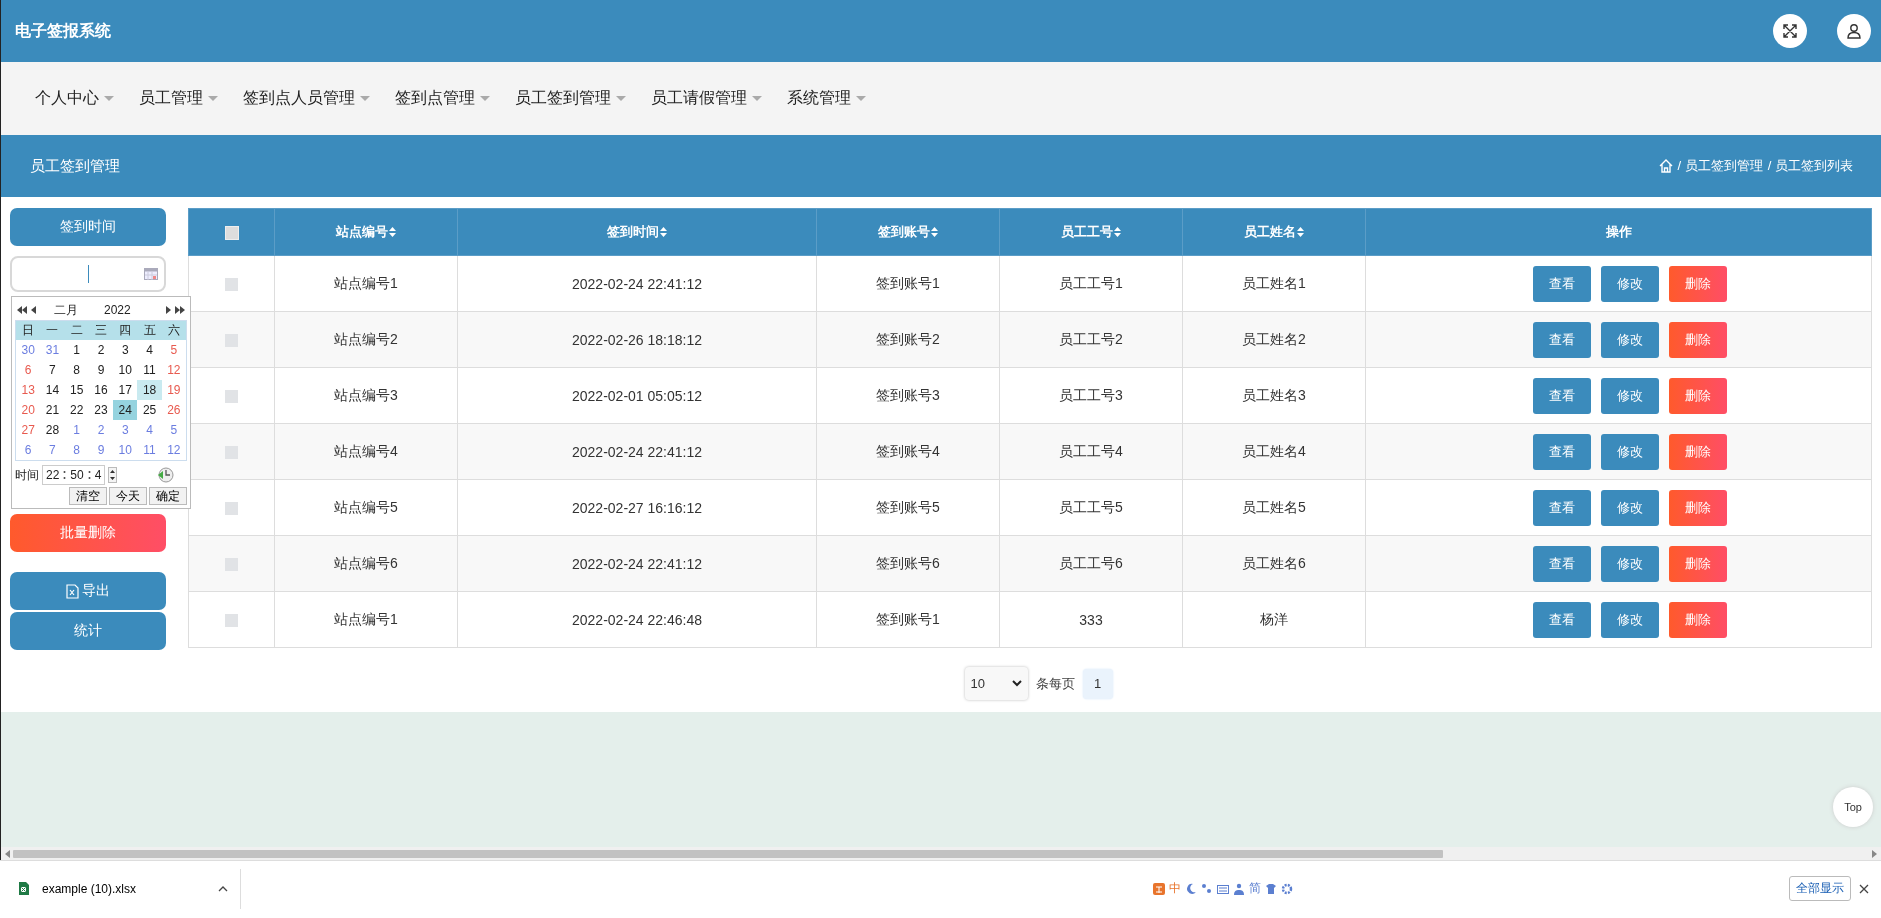  What do you see at coordinates (28, 390) in the screenshot?
I see `calendar-day: 13` at bounding box center [28, 390].